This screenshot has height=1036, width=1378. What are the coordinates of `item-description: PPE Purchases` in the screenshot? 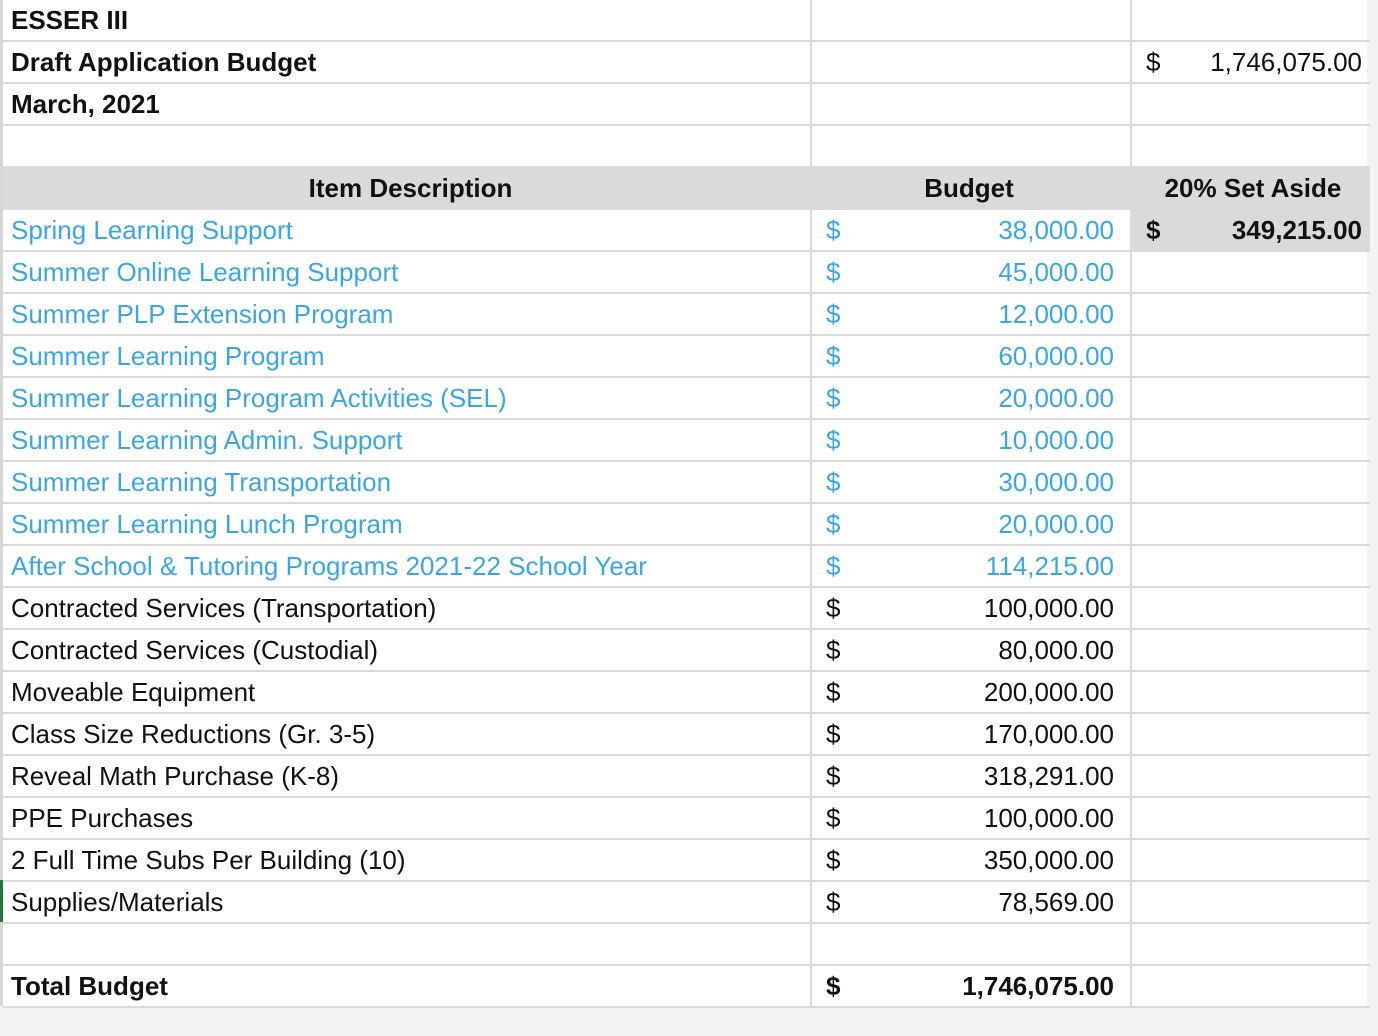 It's located at (410, 818).